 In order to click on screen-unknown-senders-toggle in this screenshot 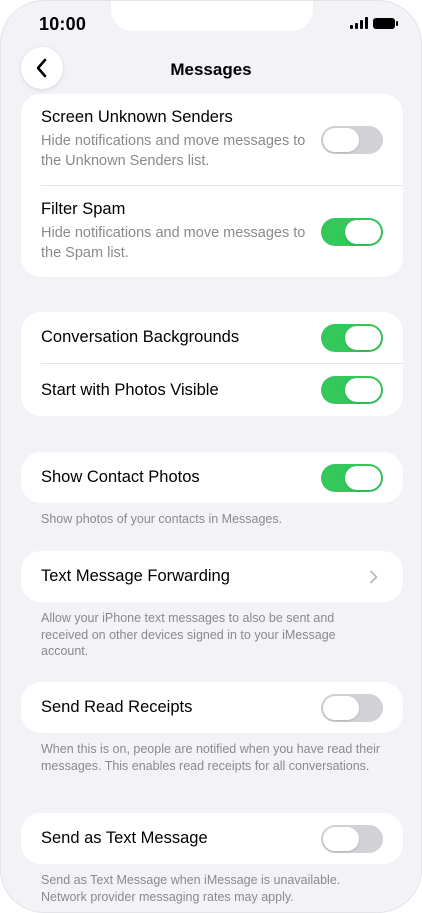, I will do `click(352, 139)`.